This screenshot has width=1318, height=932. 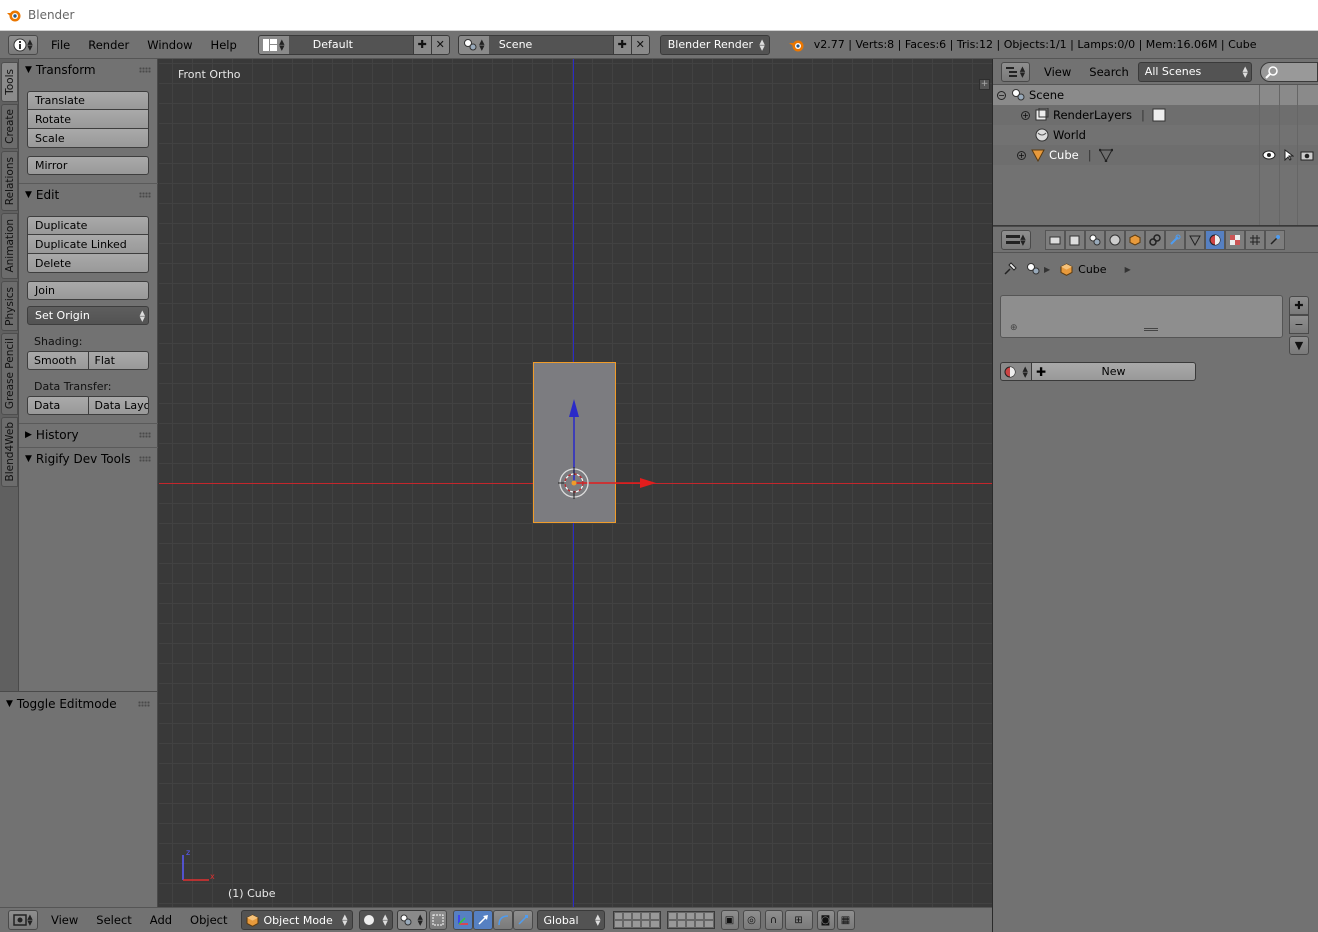 I want to click on scale-button: Scale, so click(x=88, y=138).